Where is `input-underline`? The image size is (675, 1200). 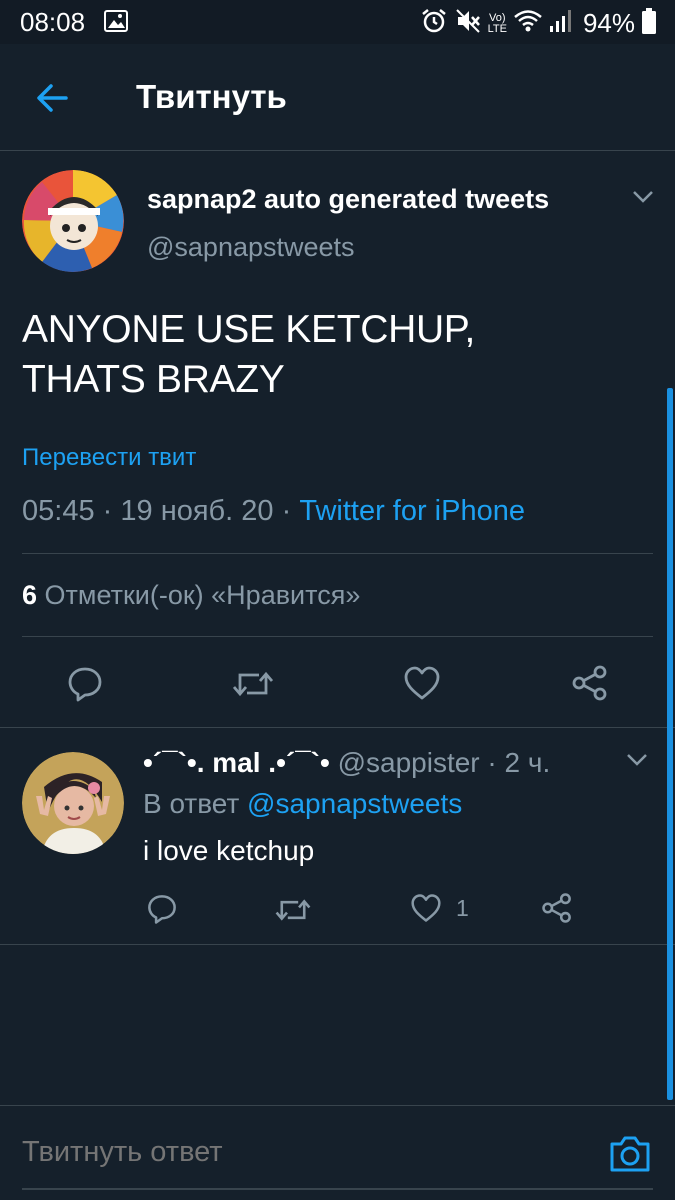
input-underline is located at coordinates (337, 1189).